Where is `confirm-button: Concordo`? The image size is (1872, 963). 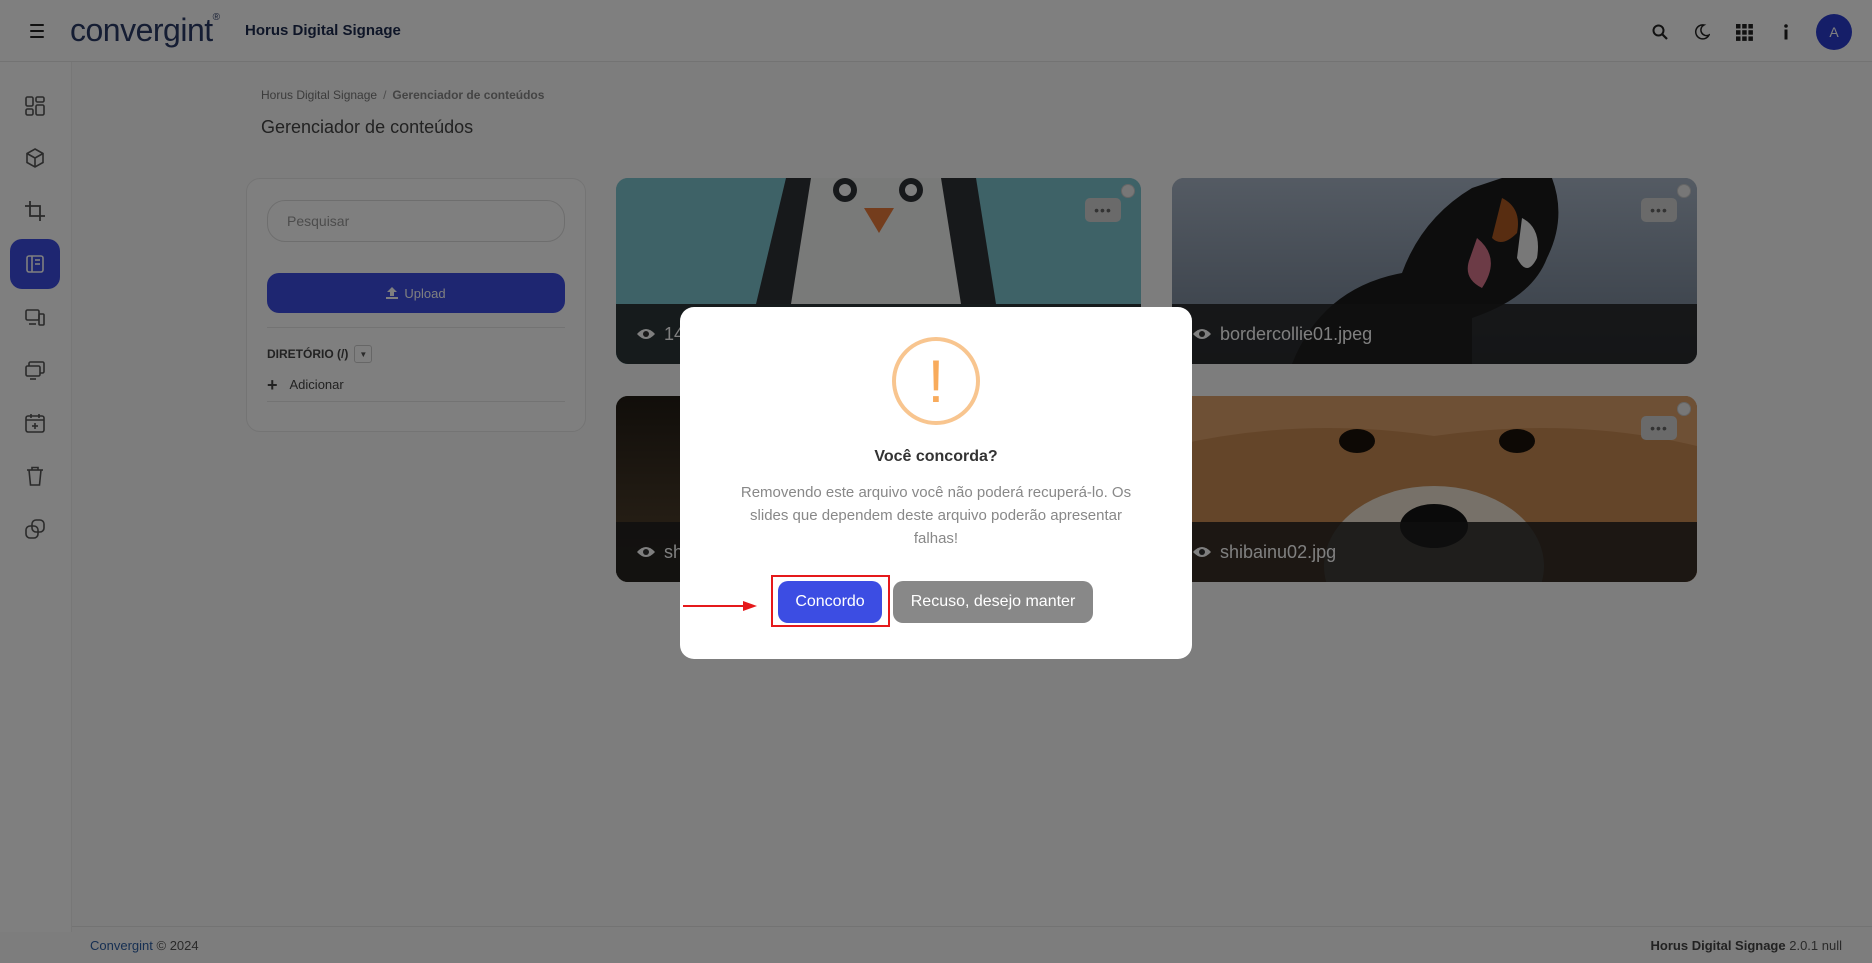 confirm-button: Concordo is located at coordinates (830, 602).